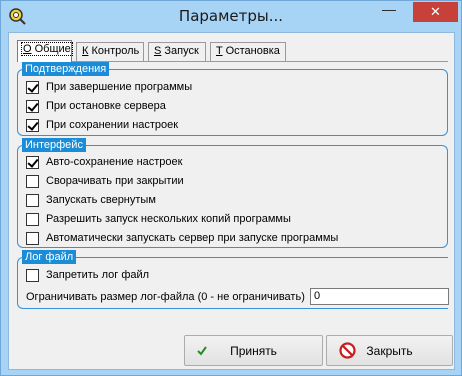 The width and height of the screenshot is (462, 376). Describe the element at coordinates (105, 181) in the screenshot. I see `minimize-on-close-option: Сворачивать при закрытии` at that location.